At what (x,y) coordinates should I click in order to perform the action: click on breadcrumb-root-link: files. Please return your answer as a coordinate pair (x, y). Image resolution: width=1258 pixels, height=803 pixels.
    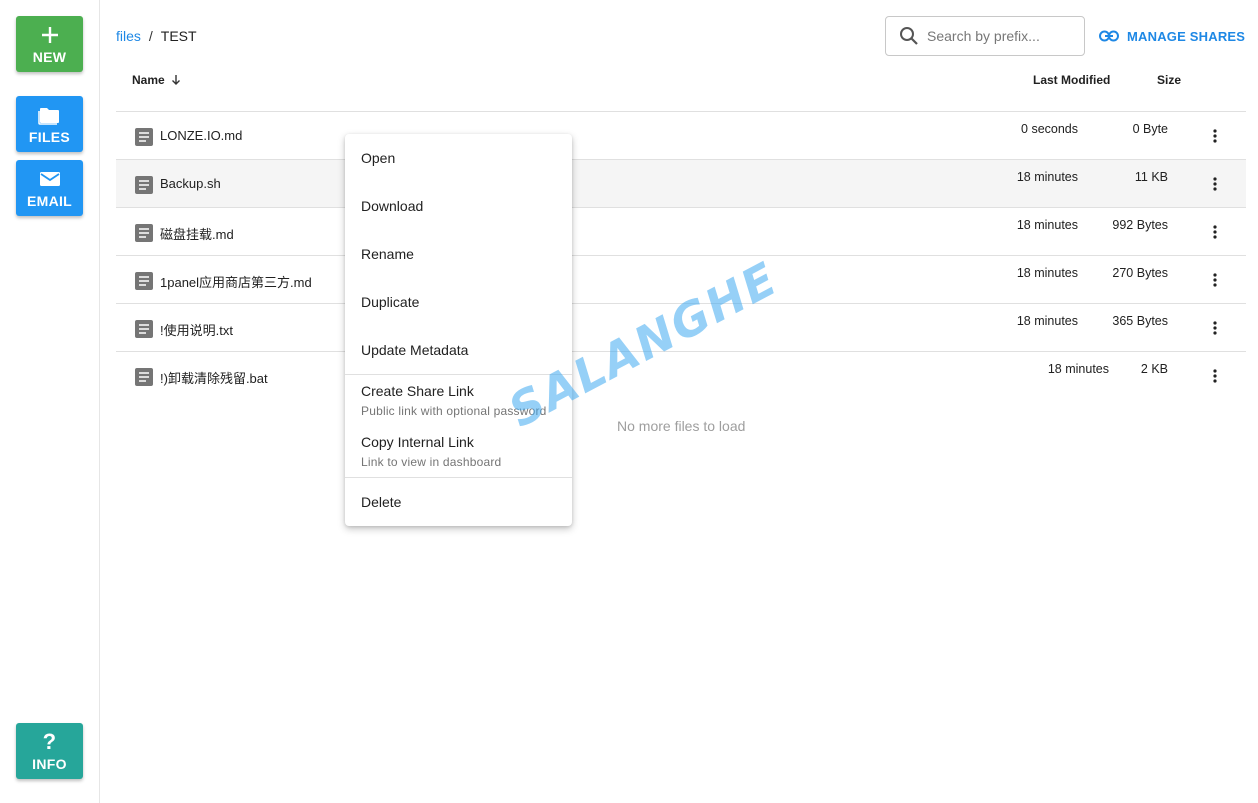
    Looking at the image, I should click on (128, 36).